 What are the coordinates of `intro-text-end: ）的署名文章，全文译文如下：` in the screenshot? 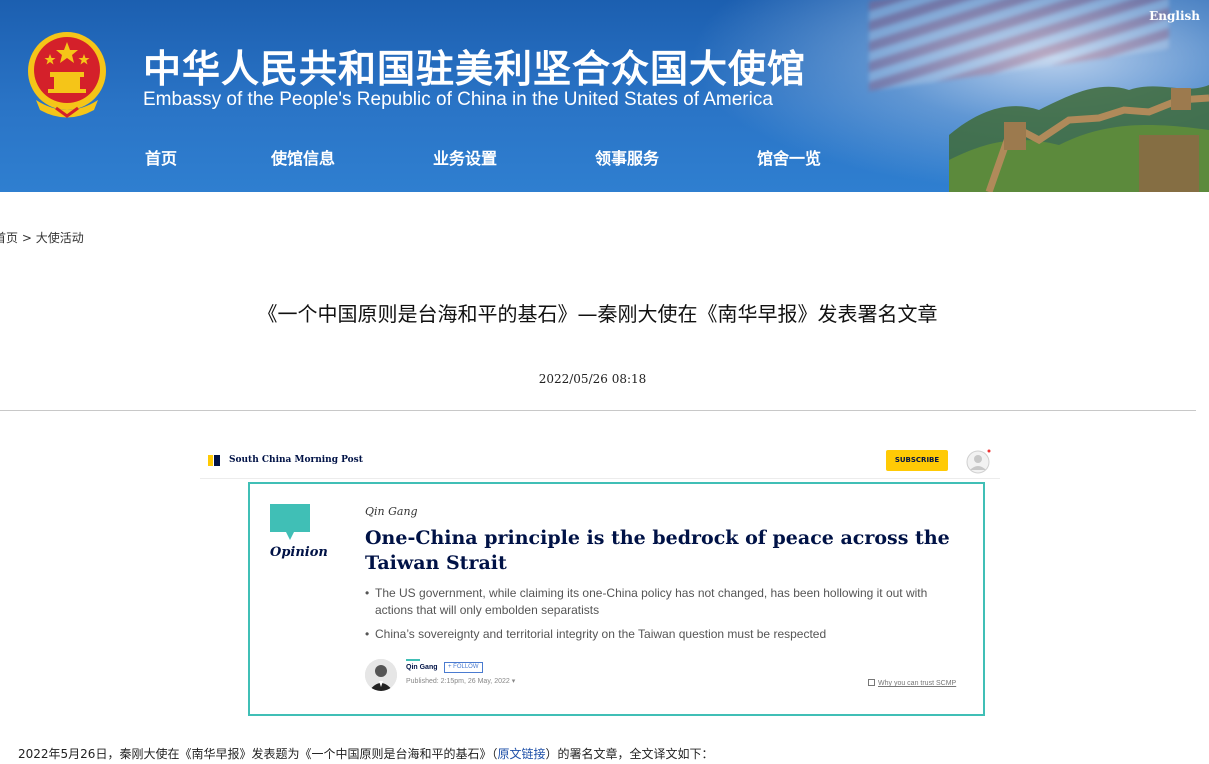 It's located at (629, 754).